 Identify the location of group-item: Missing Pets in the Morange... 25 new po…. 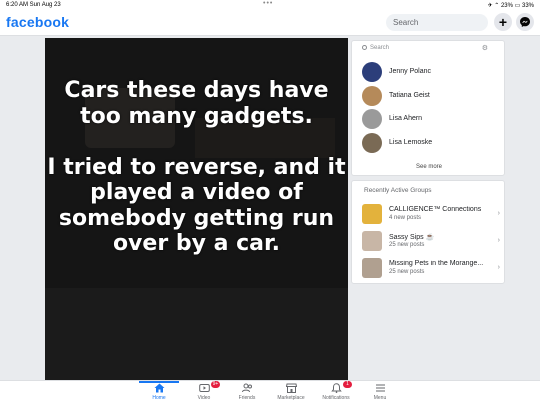
(432, 268).